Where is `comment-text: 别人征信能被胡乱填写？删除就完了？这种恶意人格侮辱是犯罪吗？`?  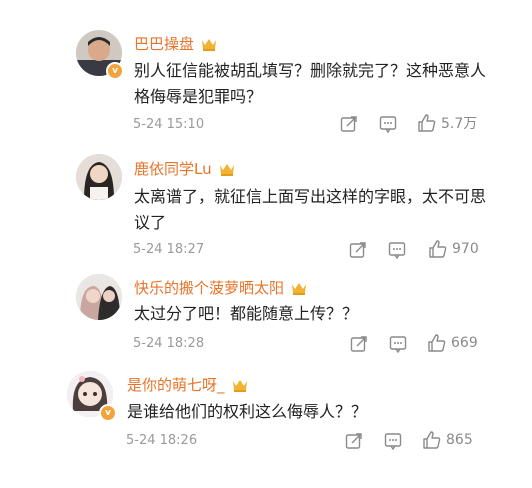 comment-text: 别人征信能被胡乱填写？删除就完了？这种恶意人格侮辱是犯罪吗？ is located at coordinates (310, 83).